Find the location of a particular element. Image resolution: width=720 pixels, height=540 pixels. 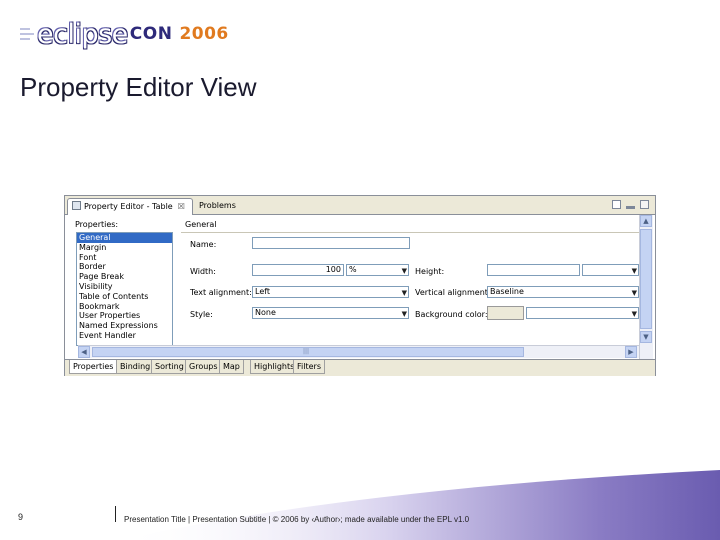

width-field: 100 is located at coordinates (298, 270).